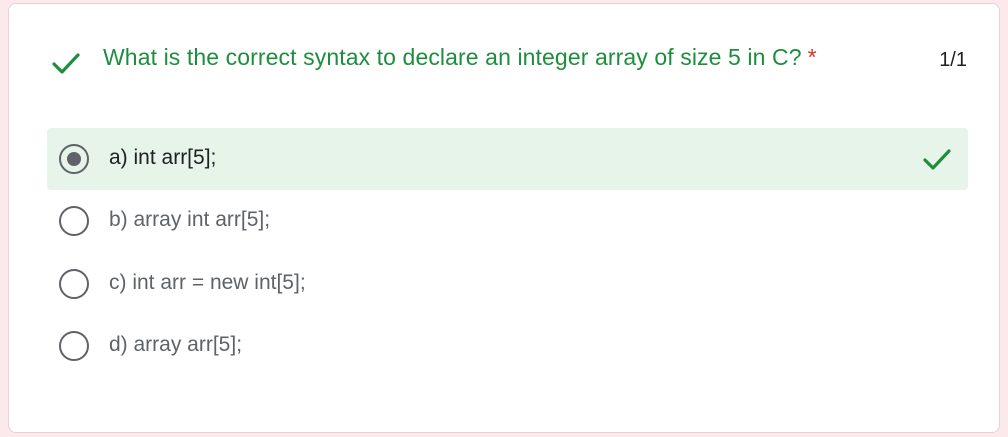  Describe the element at coordinates (190, 219) in the screenshot. I see `option-label: b) array int arr[5];` at that location.